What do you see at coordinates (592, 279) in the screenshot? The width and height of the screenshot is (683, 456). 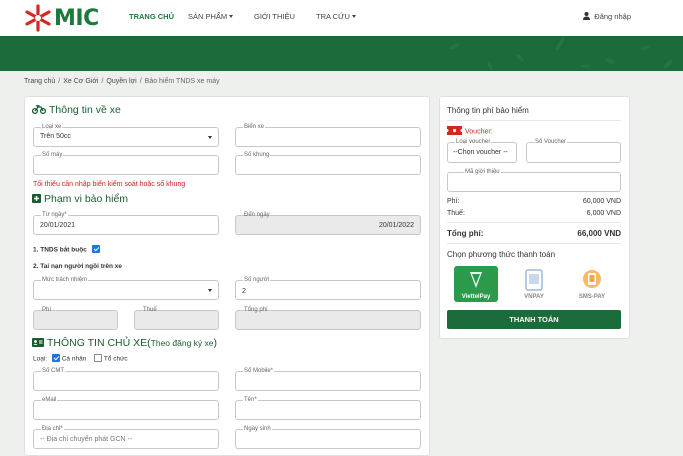 I see `sms-pay-icon` at bounding box center [592, 279].